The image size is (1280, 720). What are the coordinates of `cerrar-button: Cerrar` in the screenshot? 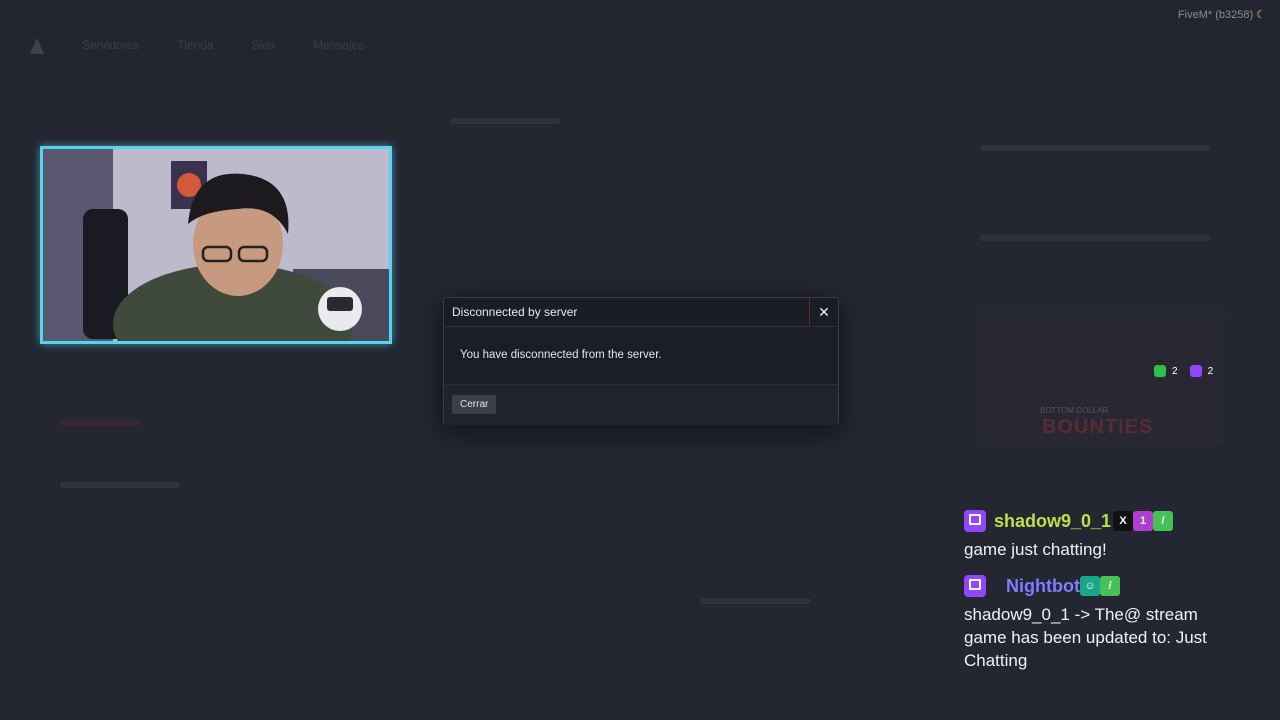 It's located at (474, 404).